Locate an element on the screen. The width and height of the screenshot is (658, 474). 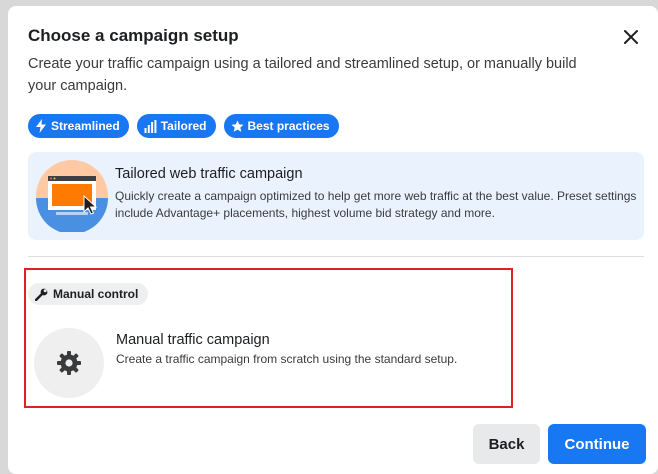
section-divider is located at coordinates (336, 256).